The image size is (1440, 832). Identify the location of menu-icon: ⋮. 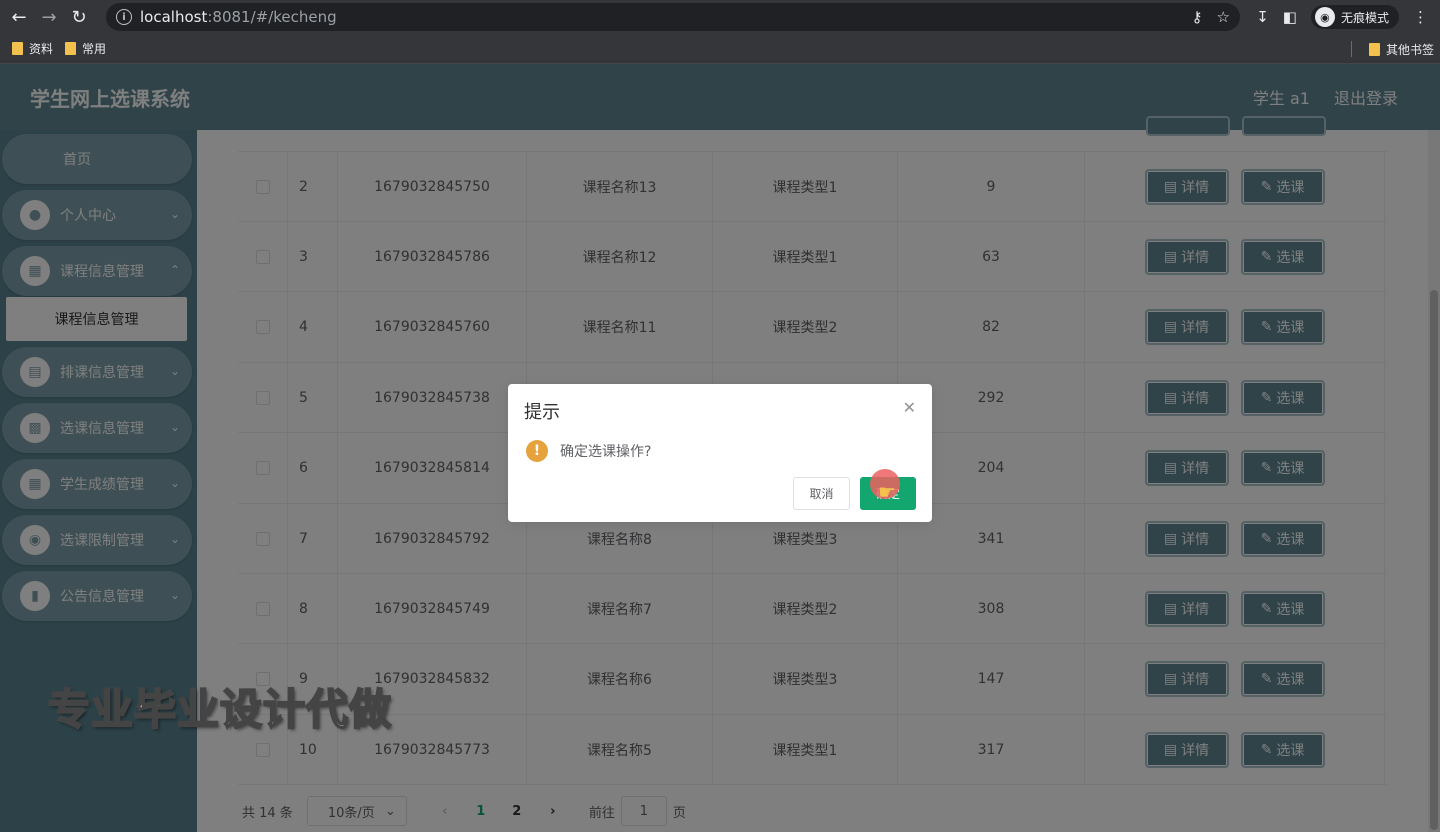
(1420, 17).